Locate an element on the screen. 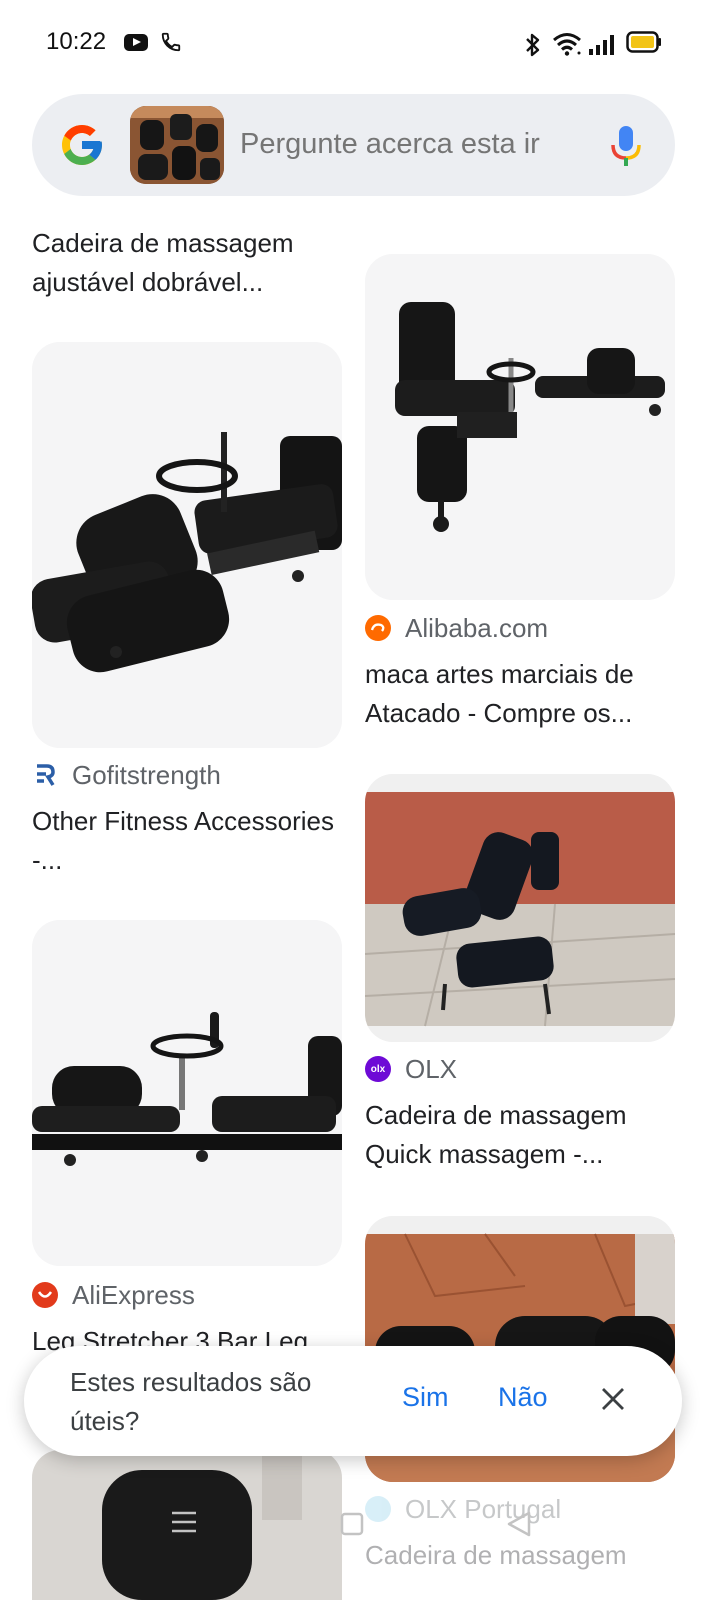 The height and width of the screenshot is (1600, 720). result-image-leg-stretcher-bar is located at coordinates (187, 1093).